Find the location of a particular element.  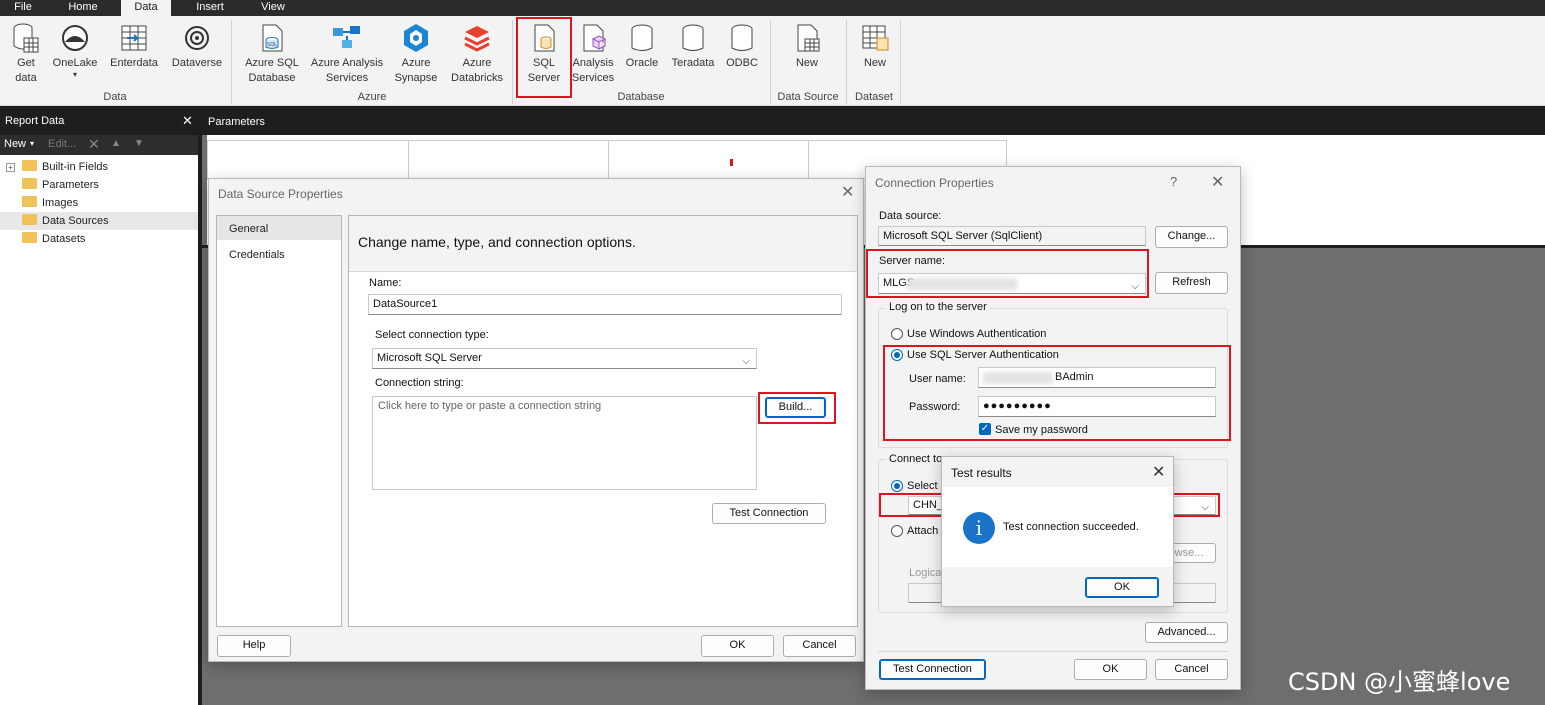

tree-label: Datasets is located at coordinates (64, 239).